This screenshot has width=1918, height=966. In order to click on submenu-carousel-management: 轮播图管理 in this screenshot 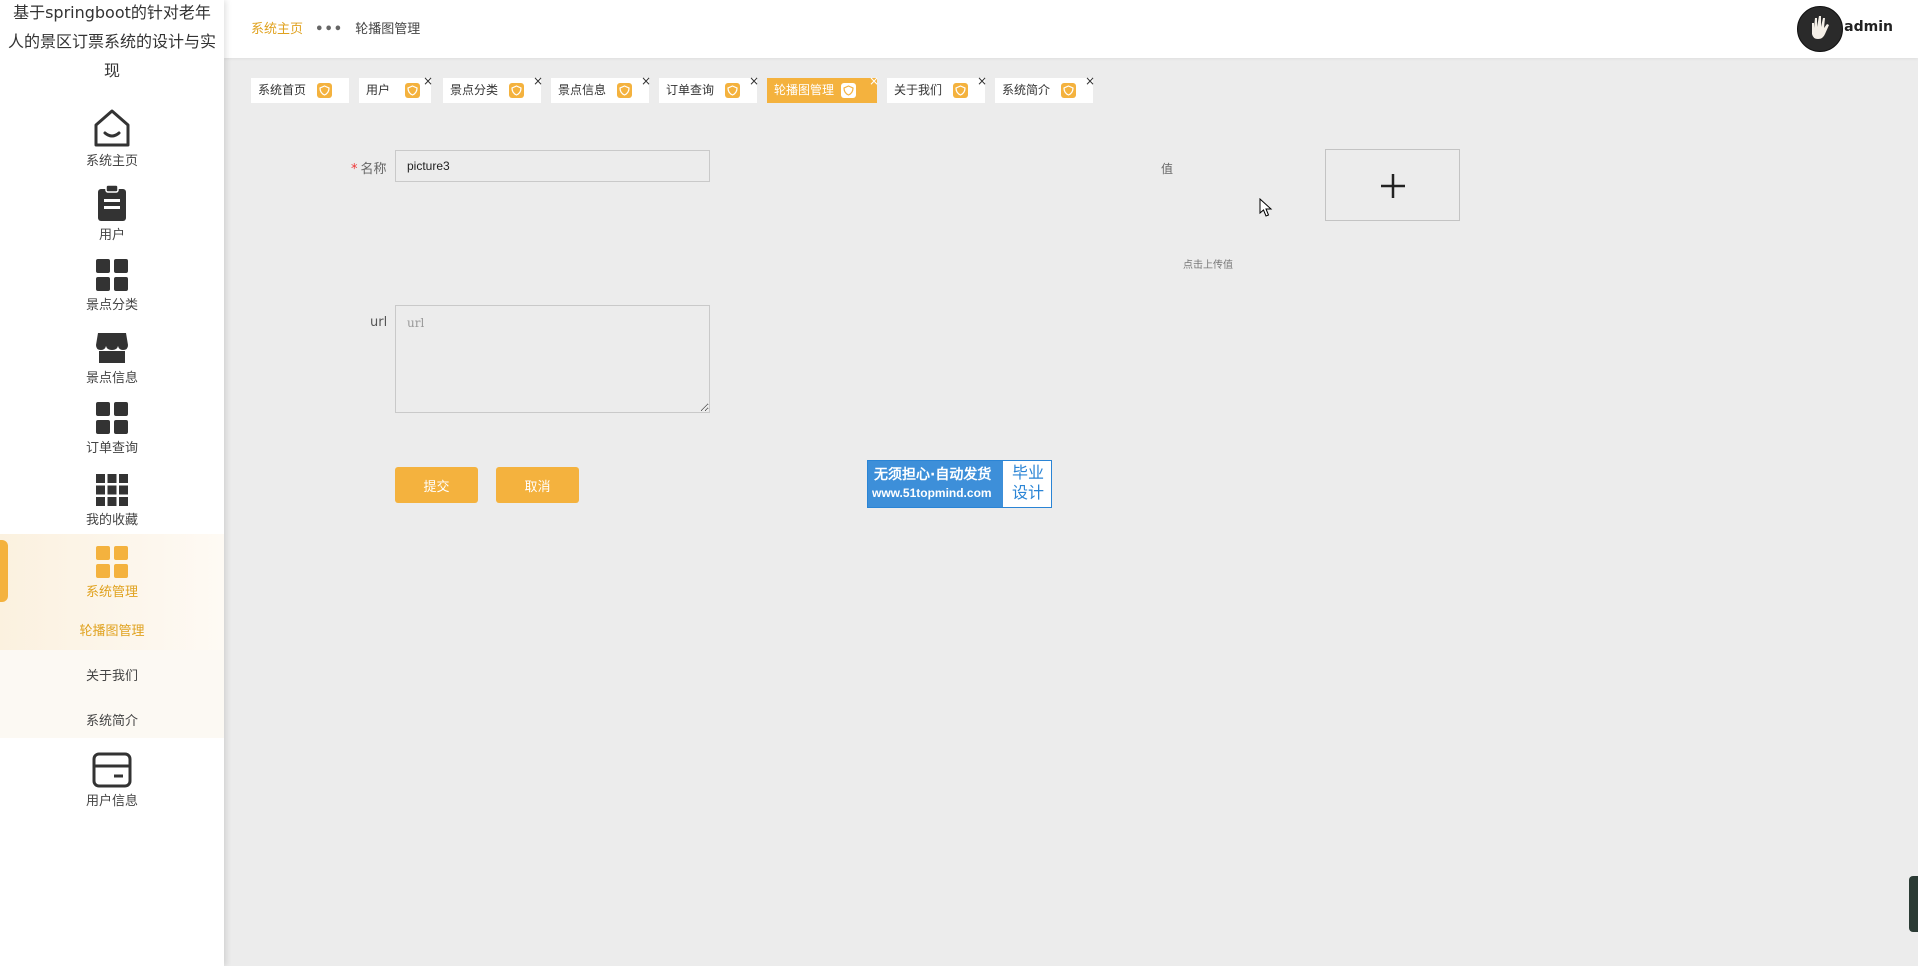, I will do `click(112, 629)`.